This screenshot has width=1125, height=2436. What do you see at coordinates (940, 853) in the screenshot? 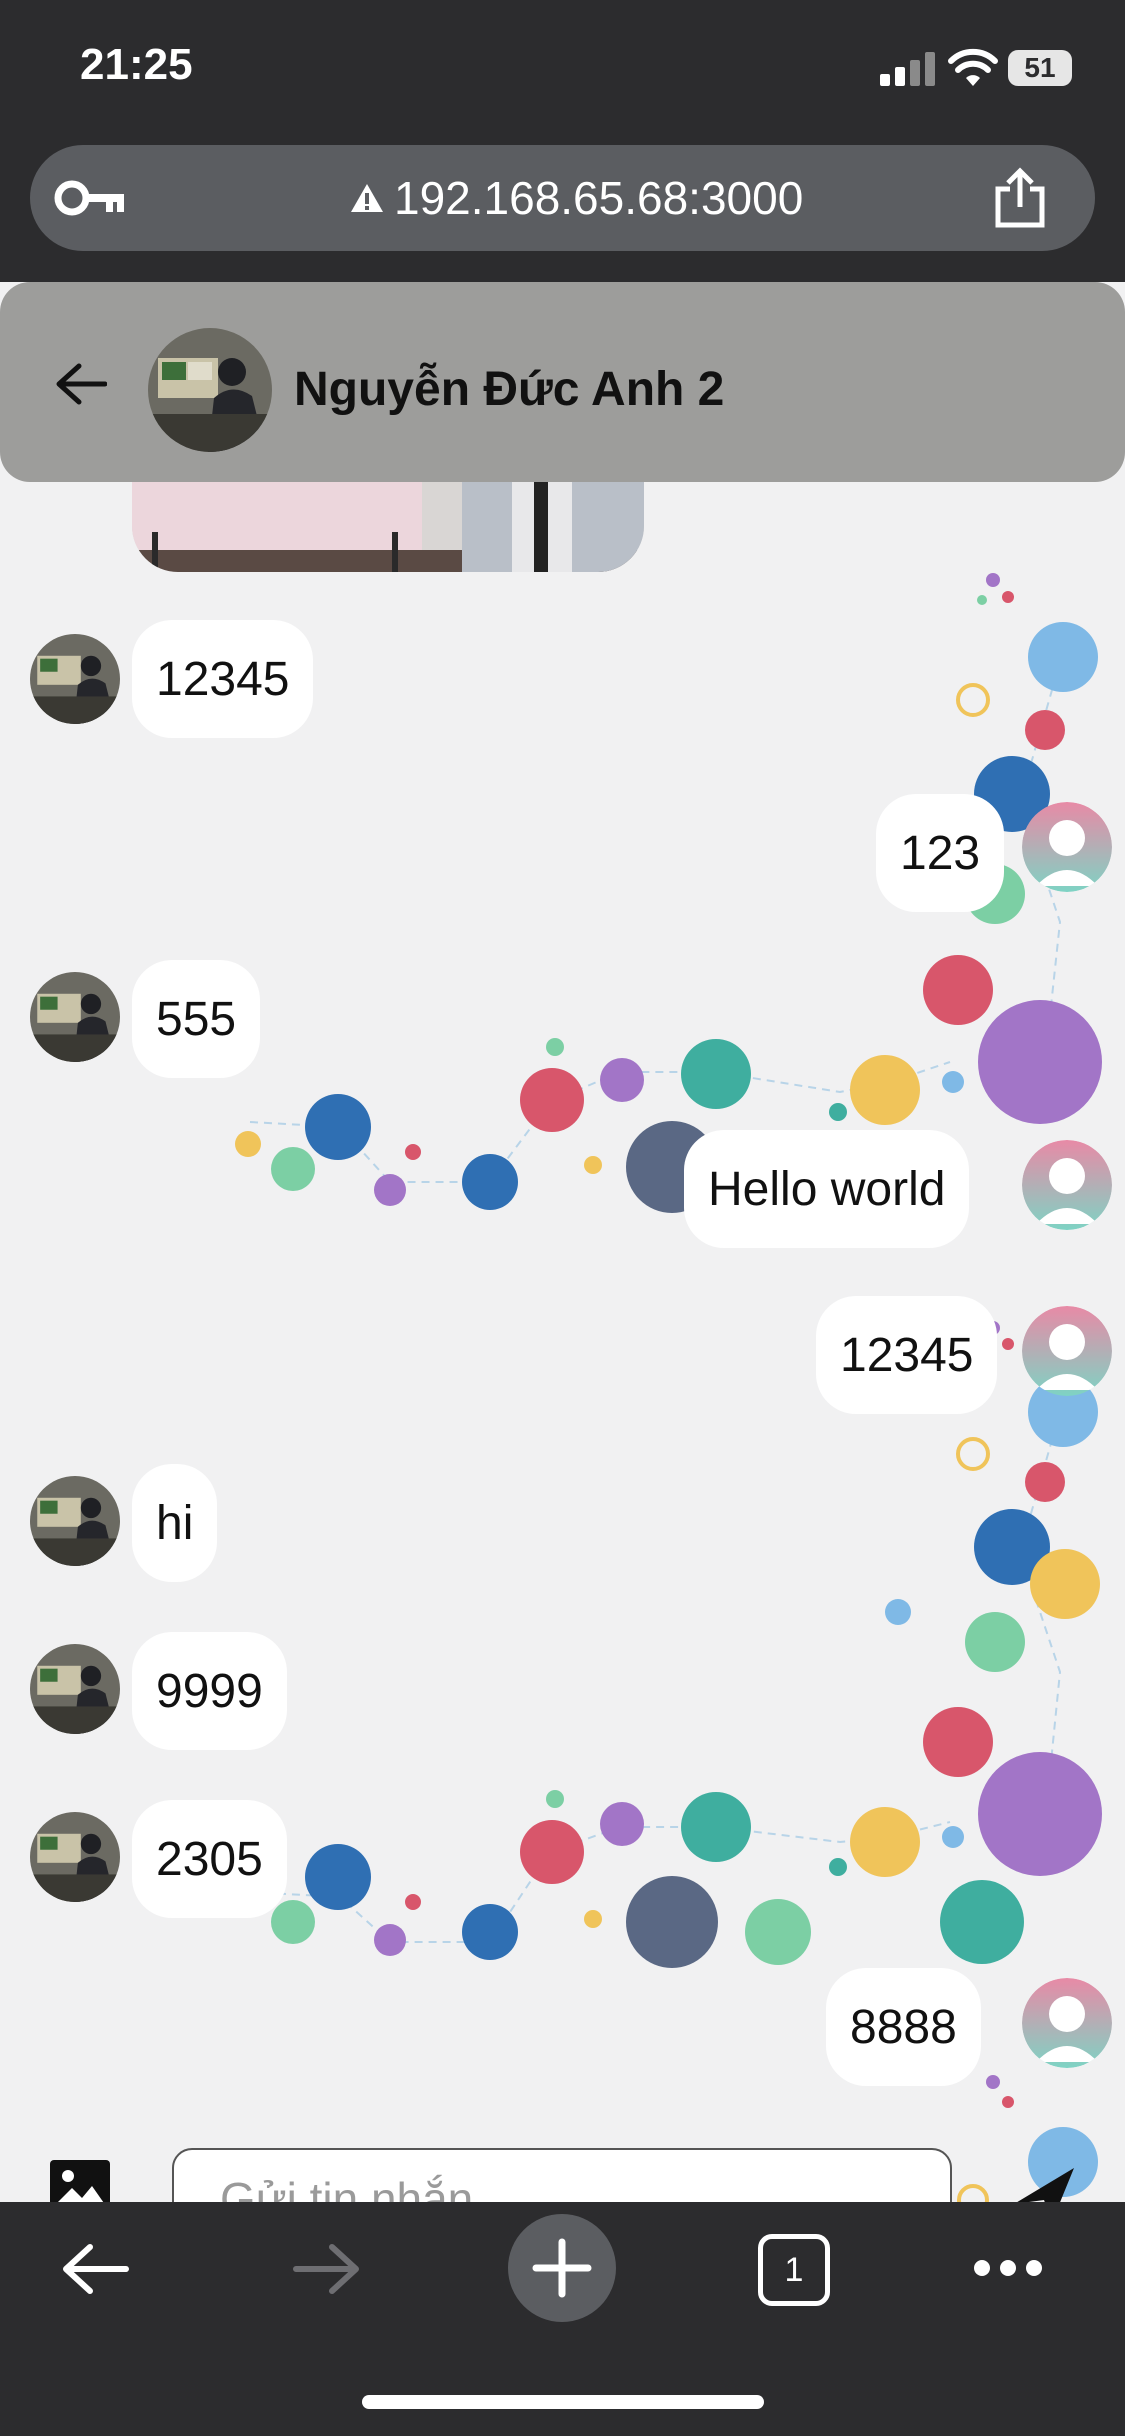
I see `message-bubble: 123` at bounding box center [940, 853].